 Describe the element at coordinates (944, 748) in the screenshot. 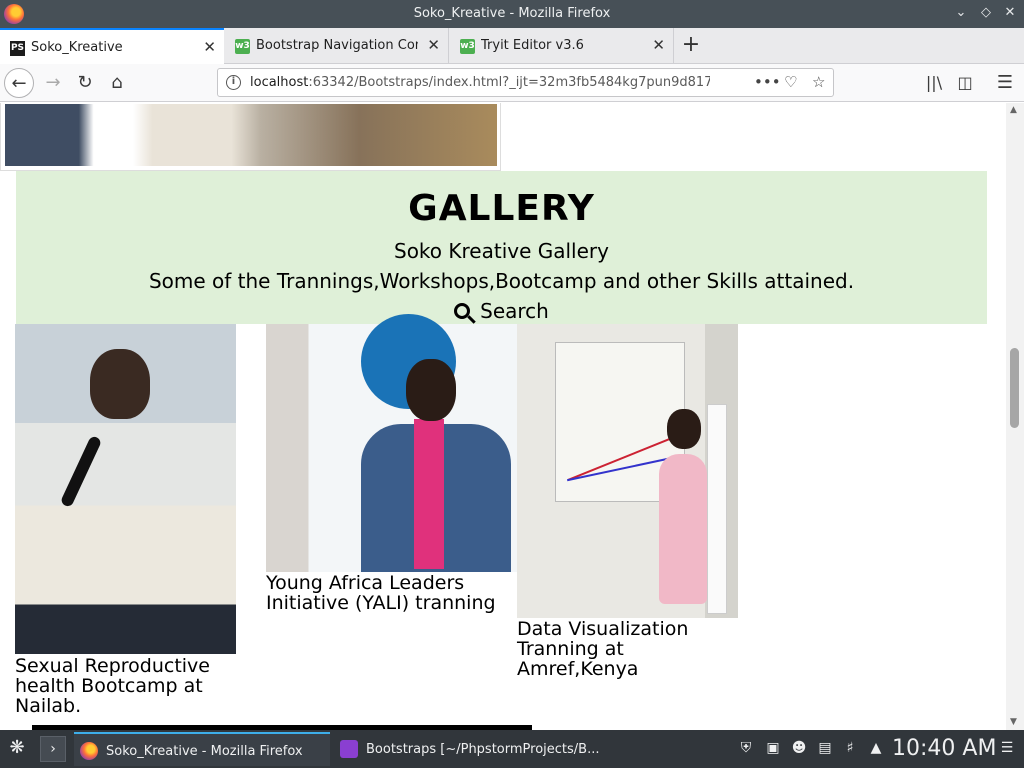

I see `clock: 10:40 AM` at that location.